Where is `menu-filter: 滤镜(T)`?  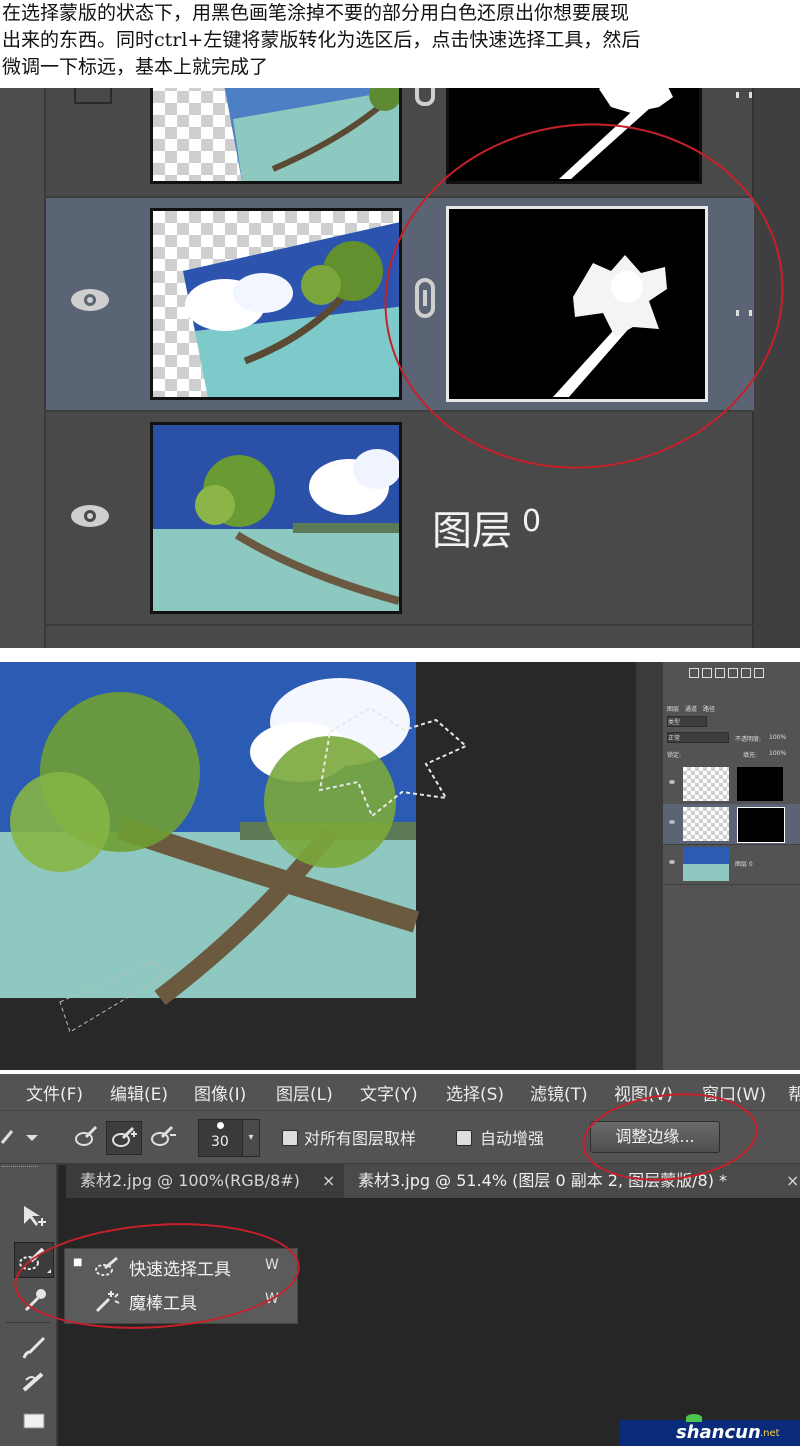
menu-filter: 滤镜(T) is located at coordinates (559, 1092).